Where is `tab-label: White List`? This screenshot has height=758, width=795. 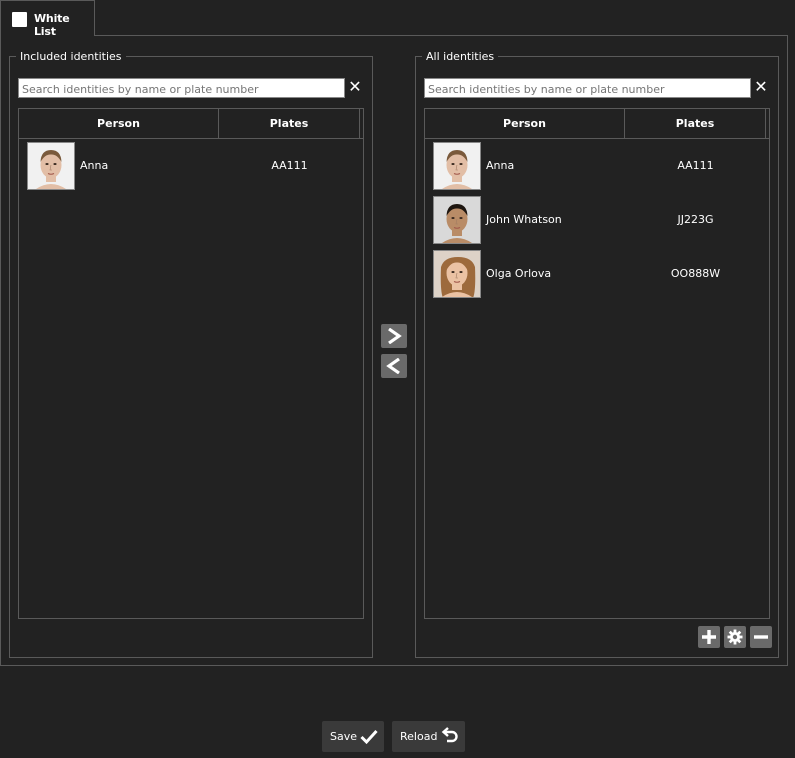 tab-label: White List is located at coordinates (52, 25).